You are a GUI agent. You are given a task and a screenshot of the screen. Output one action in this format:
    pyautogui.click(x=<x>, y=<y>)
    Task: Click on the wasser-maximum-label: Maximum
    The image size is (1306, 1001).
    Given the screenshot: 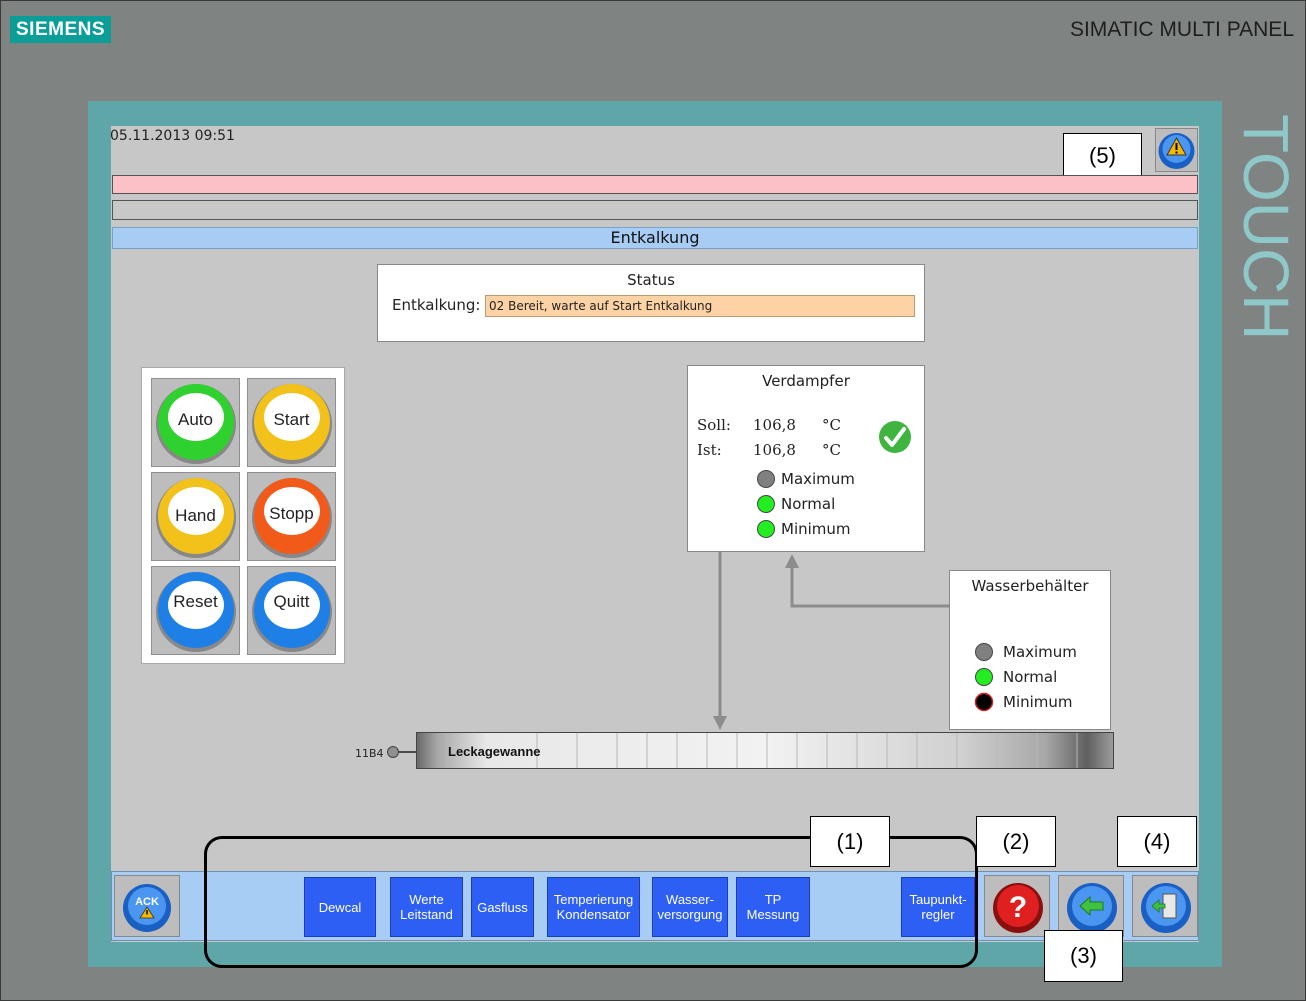 What is the action you would take?
    pyautogui.click(x=1040, y=652)
    